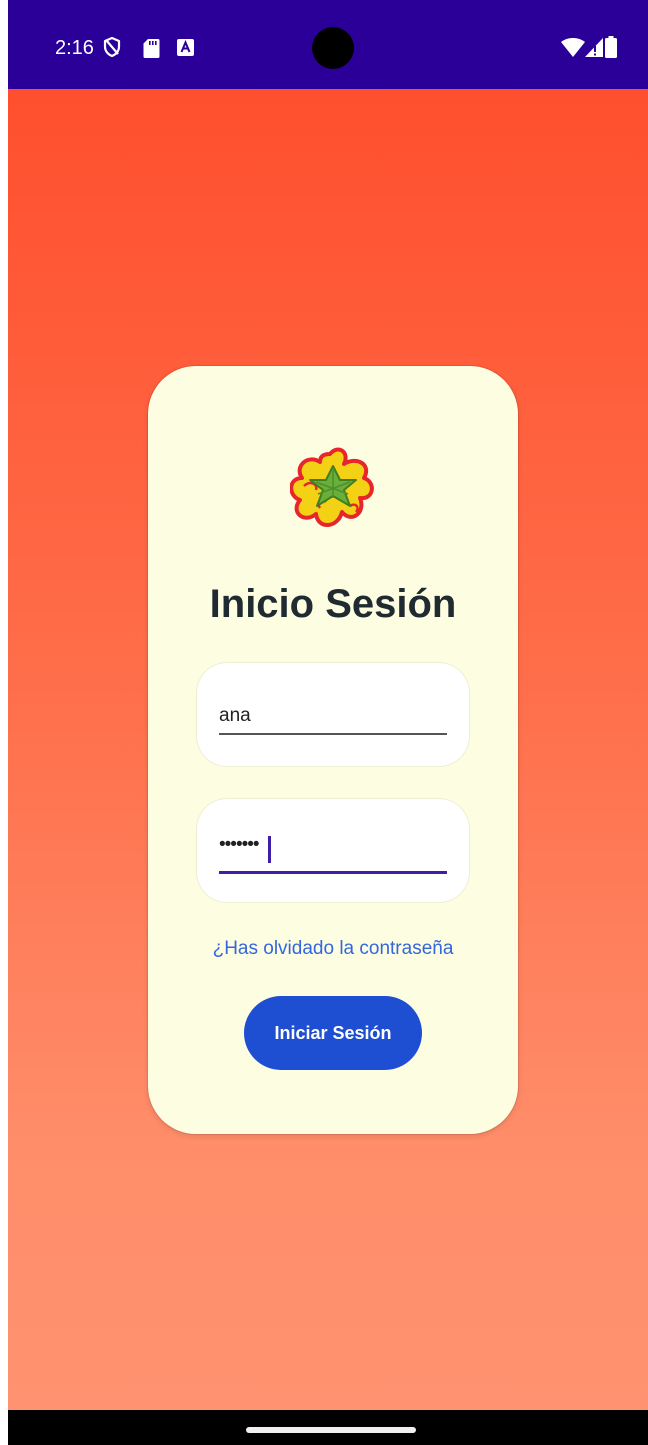 This screenshot has height=1445, width=648. I want to click on username-value: ana, so click(235, 715).